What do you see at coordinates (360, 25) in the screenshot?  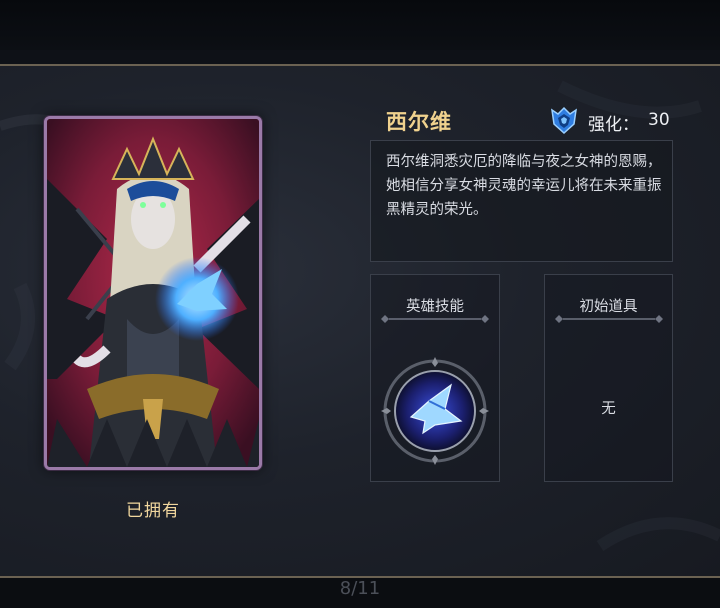 I see `top-bar` at bounding box center [360, 25].